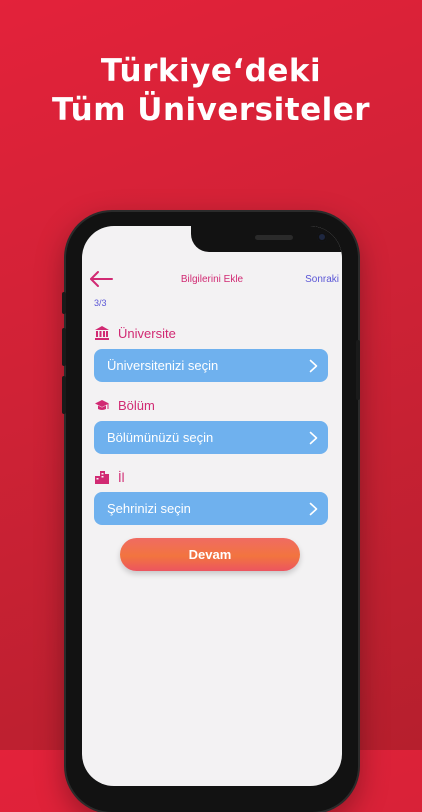 The height and width of the screenshot is (812, 422). I want to click on university-building-icon, so click(102, 333).